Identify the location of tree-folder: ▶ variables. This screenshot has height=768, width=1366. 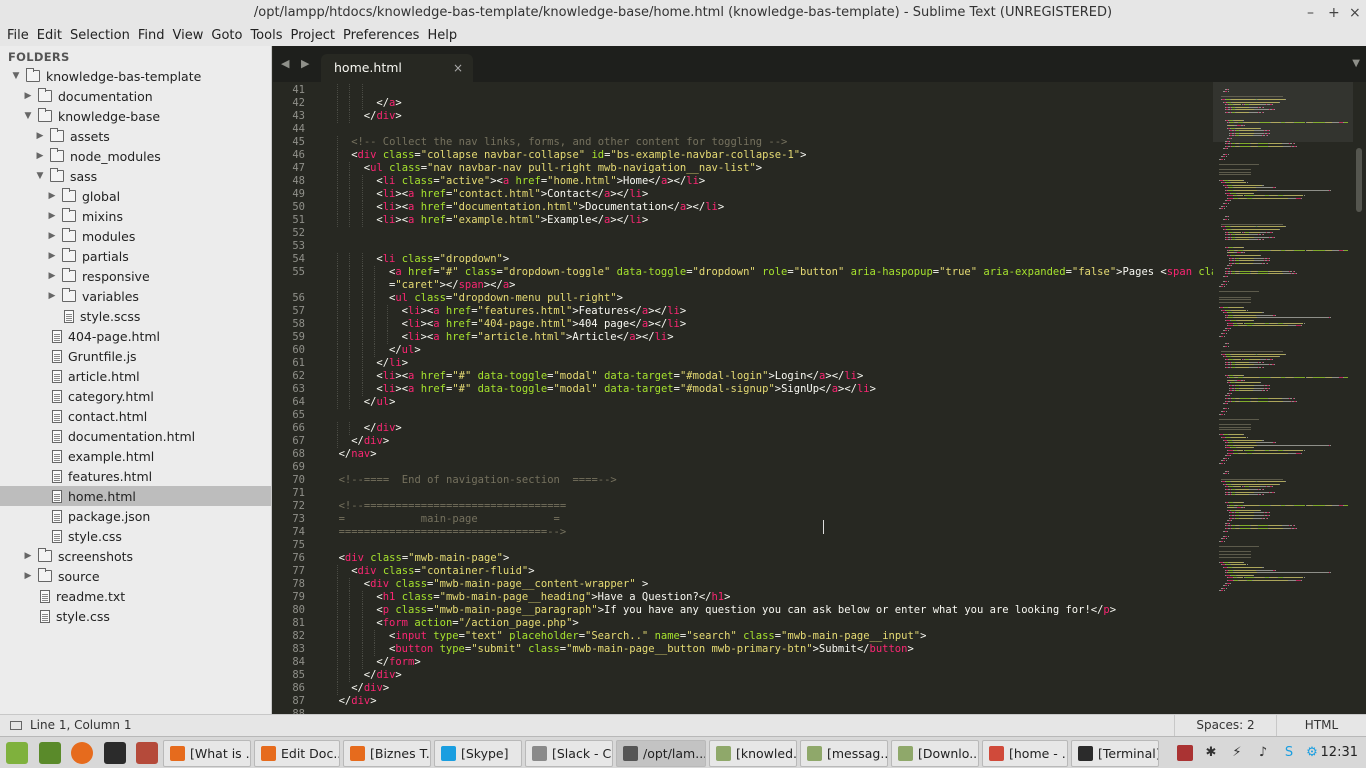
(135, 296).